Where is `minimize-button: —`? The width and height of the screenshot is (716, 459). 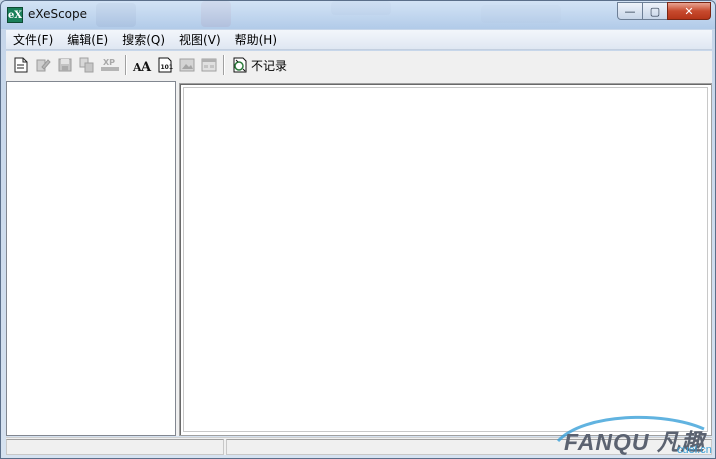
minimize-button: — is located at coordinates (630, 11).